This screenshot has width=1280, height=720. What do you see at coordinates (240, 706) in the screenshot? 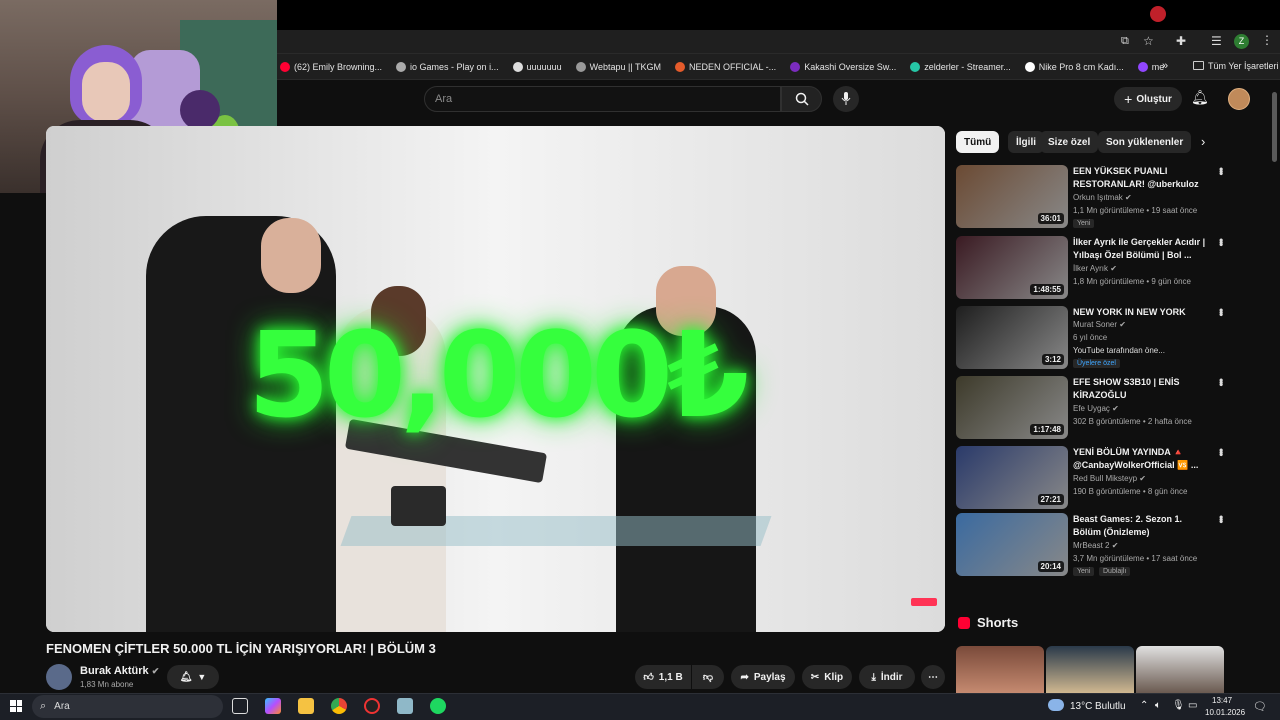
I see `task-view-icon` at bounding box center [240, 706].